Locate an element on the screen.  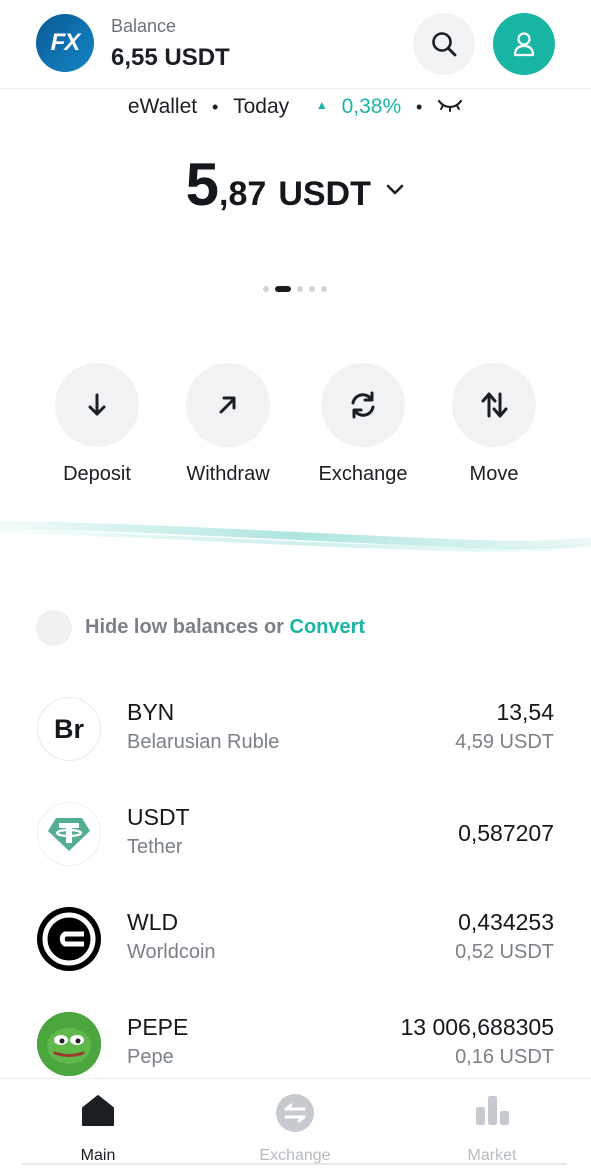
byn-icon: Br is located at coordinates (69, 729).